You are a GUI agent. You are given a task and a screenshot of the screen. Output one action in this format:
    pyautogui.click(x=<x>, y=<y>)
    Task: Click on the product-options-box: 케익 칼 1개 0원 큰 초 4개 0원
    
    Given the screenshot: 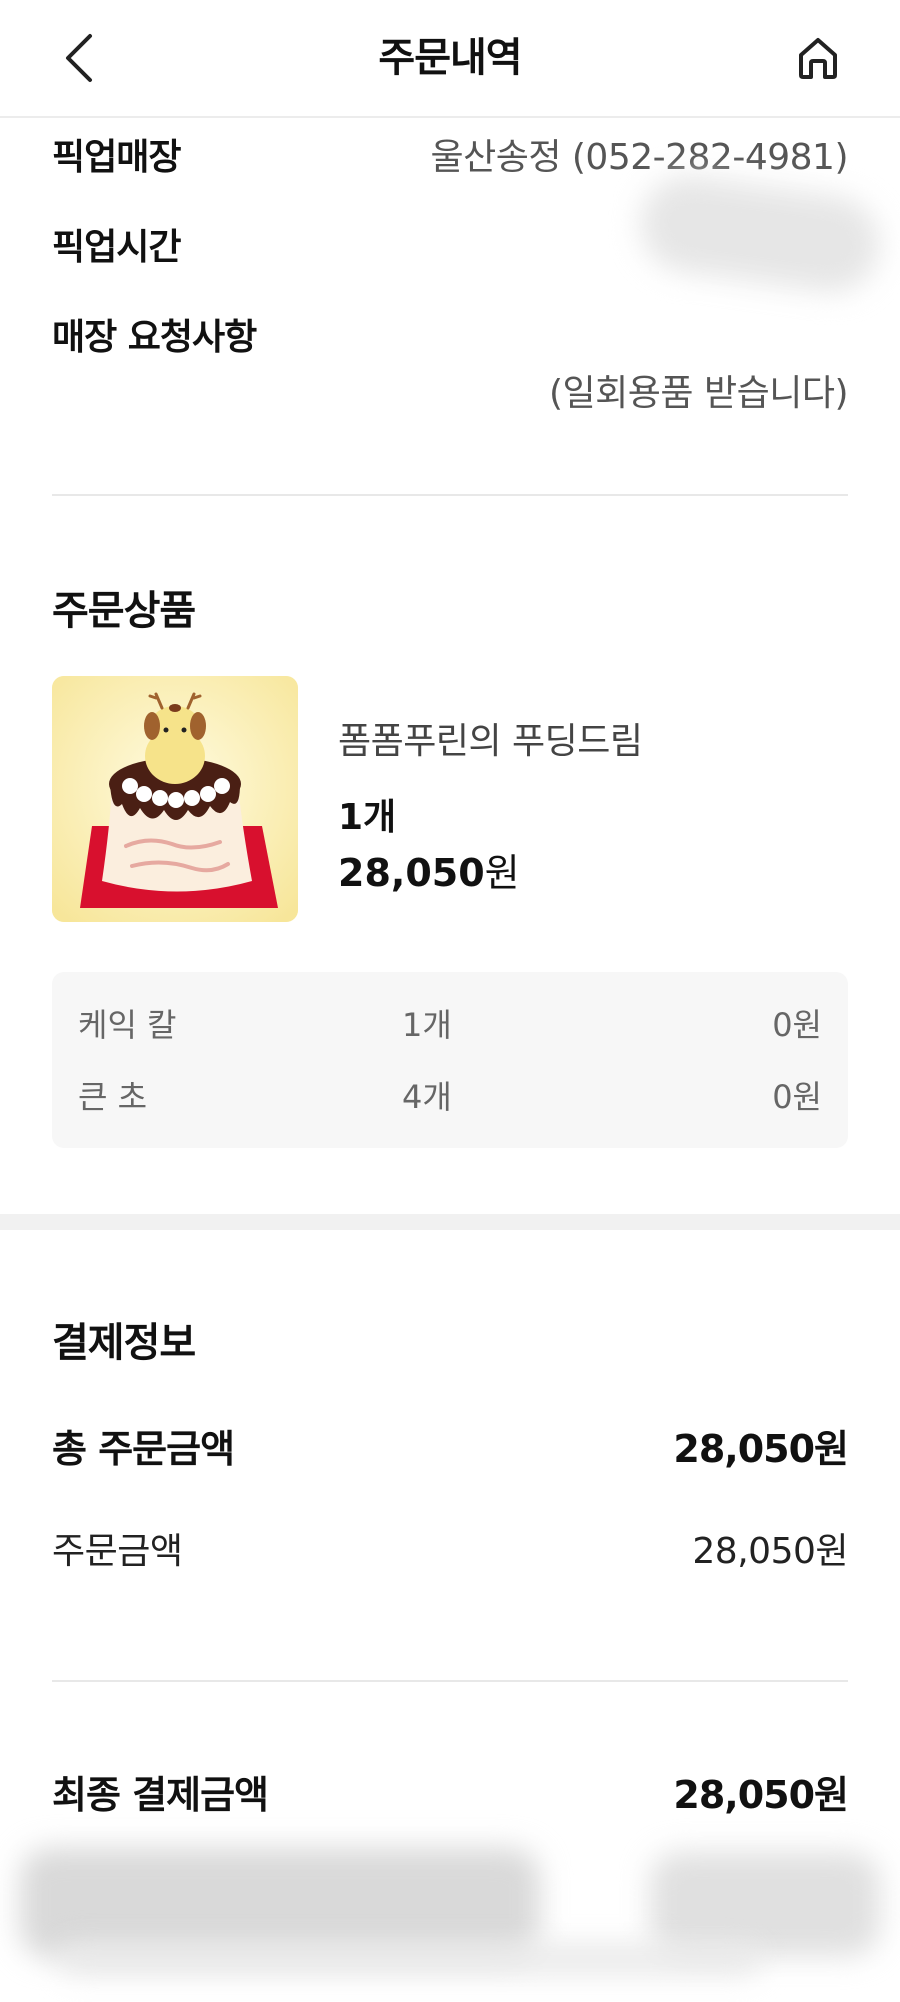 What is the action you would take?
    pyautogui.click(x=450, y=1060)
    